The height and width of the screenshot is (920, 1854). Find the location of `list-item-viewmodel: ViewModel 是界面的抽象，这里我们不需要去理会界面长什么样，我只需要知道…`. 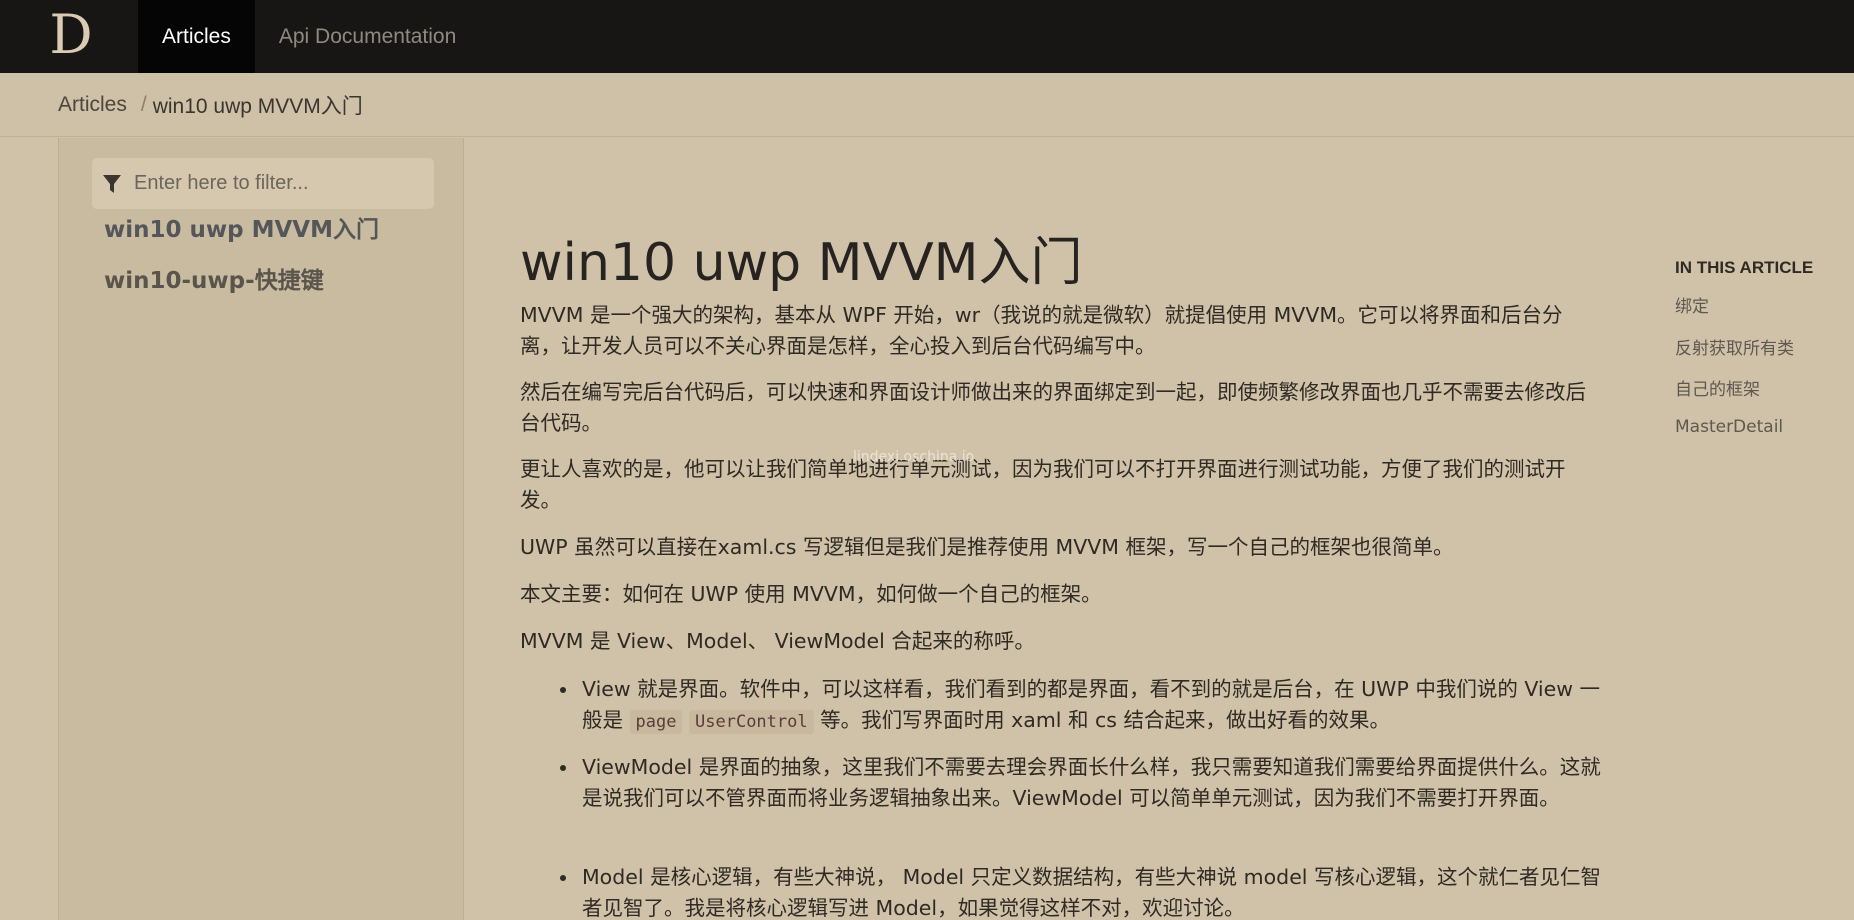

list-item-viewmodel: ViewModel 是界面的抽象，这里我们不需要去理会界面长什么样，我只需要知道… is located at coordinates (1083, 783).